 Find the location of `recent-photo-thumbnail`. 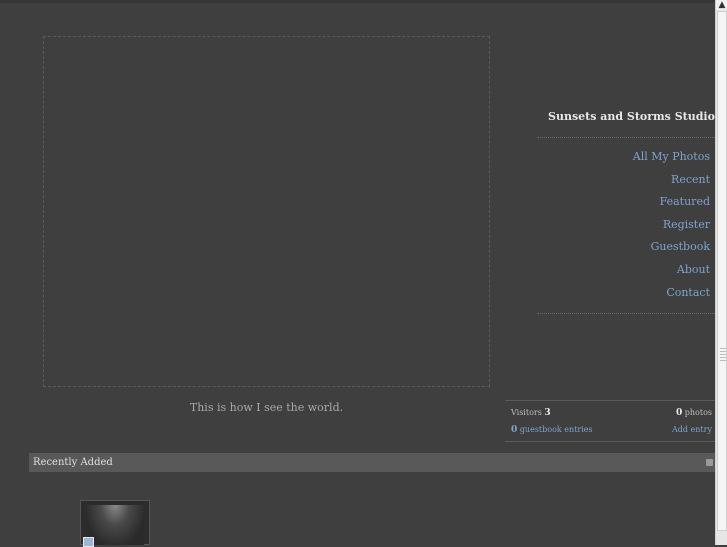

recent-photo-thumbnail is located at coordinates (115, 523).